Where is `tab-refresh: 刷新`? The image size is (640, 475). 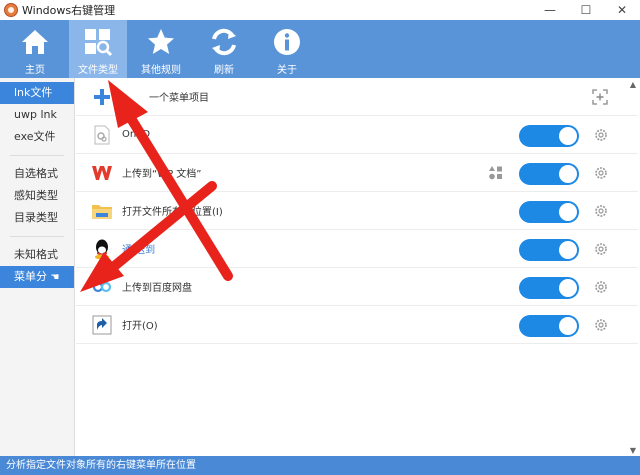
tab-refresh: 刷新 is located at coordinates (224, 49).